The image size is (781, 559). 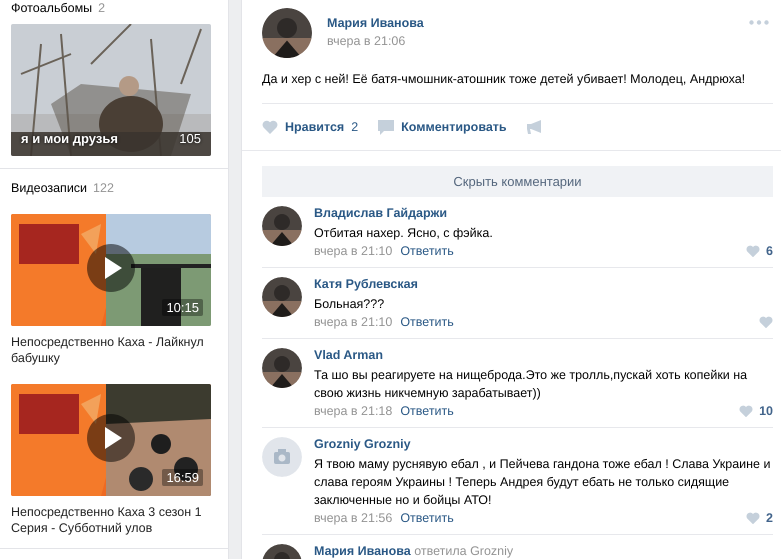 I want to click on like-count: 2, so click(x=769, y=518).